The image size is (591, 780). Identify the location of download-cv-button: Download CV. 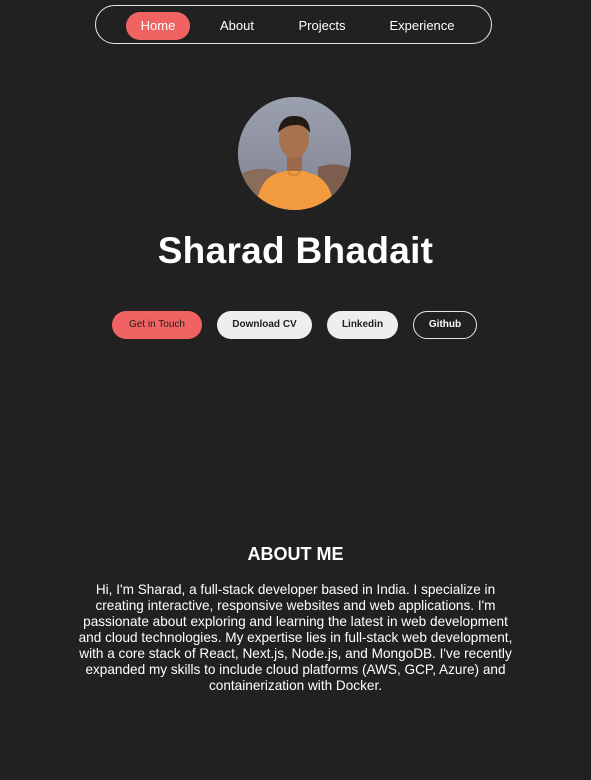
(264, 325).